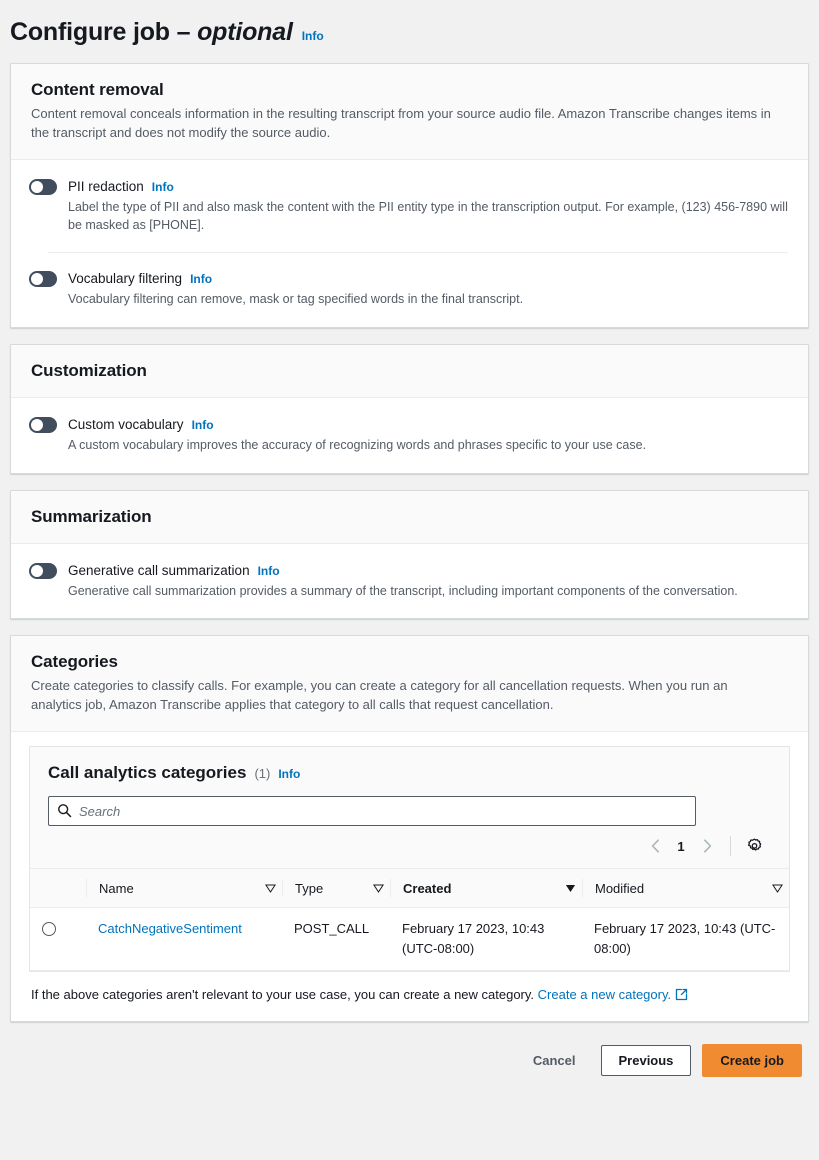 This screenshot has width=819, height=1160. Describe the element at coordinates (184, 888) in the screenshot. I see `column-header-name: Name` at that location.